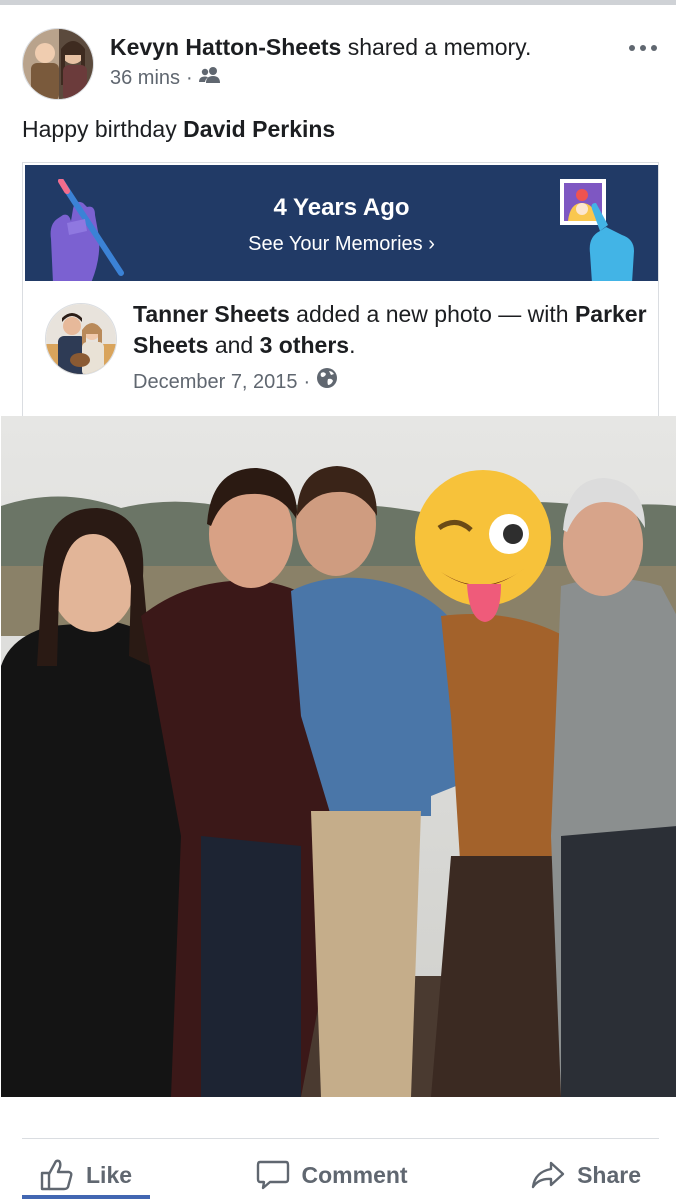 This screenshot has width=676, height=1200. Describe the element at coordinates (338, 2) in the screenshot. I see `top-divider` at that location.